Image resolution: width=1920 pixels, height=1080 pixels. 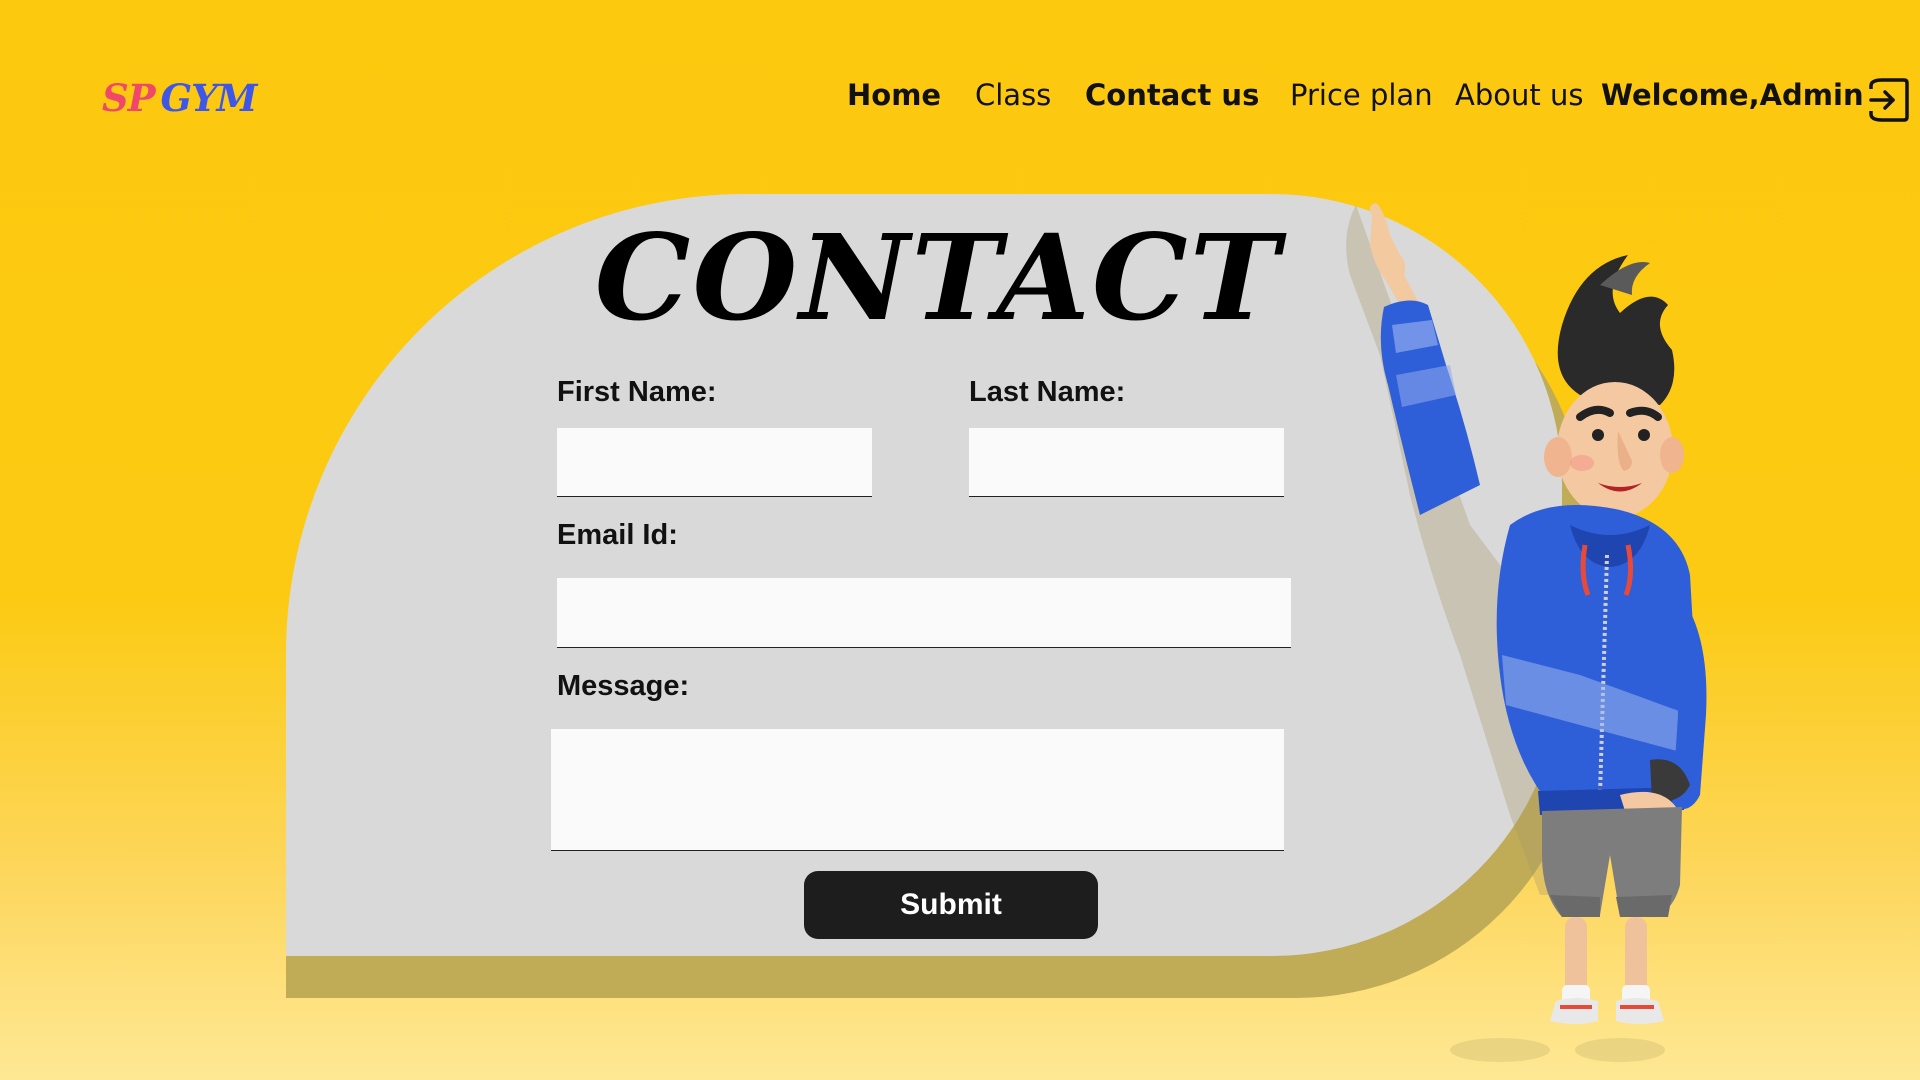 What do you see at coordinates (951, 905) in the screenshot?
I see `submit-button: Submit` at bounding box center [951, 905].